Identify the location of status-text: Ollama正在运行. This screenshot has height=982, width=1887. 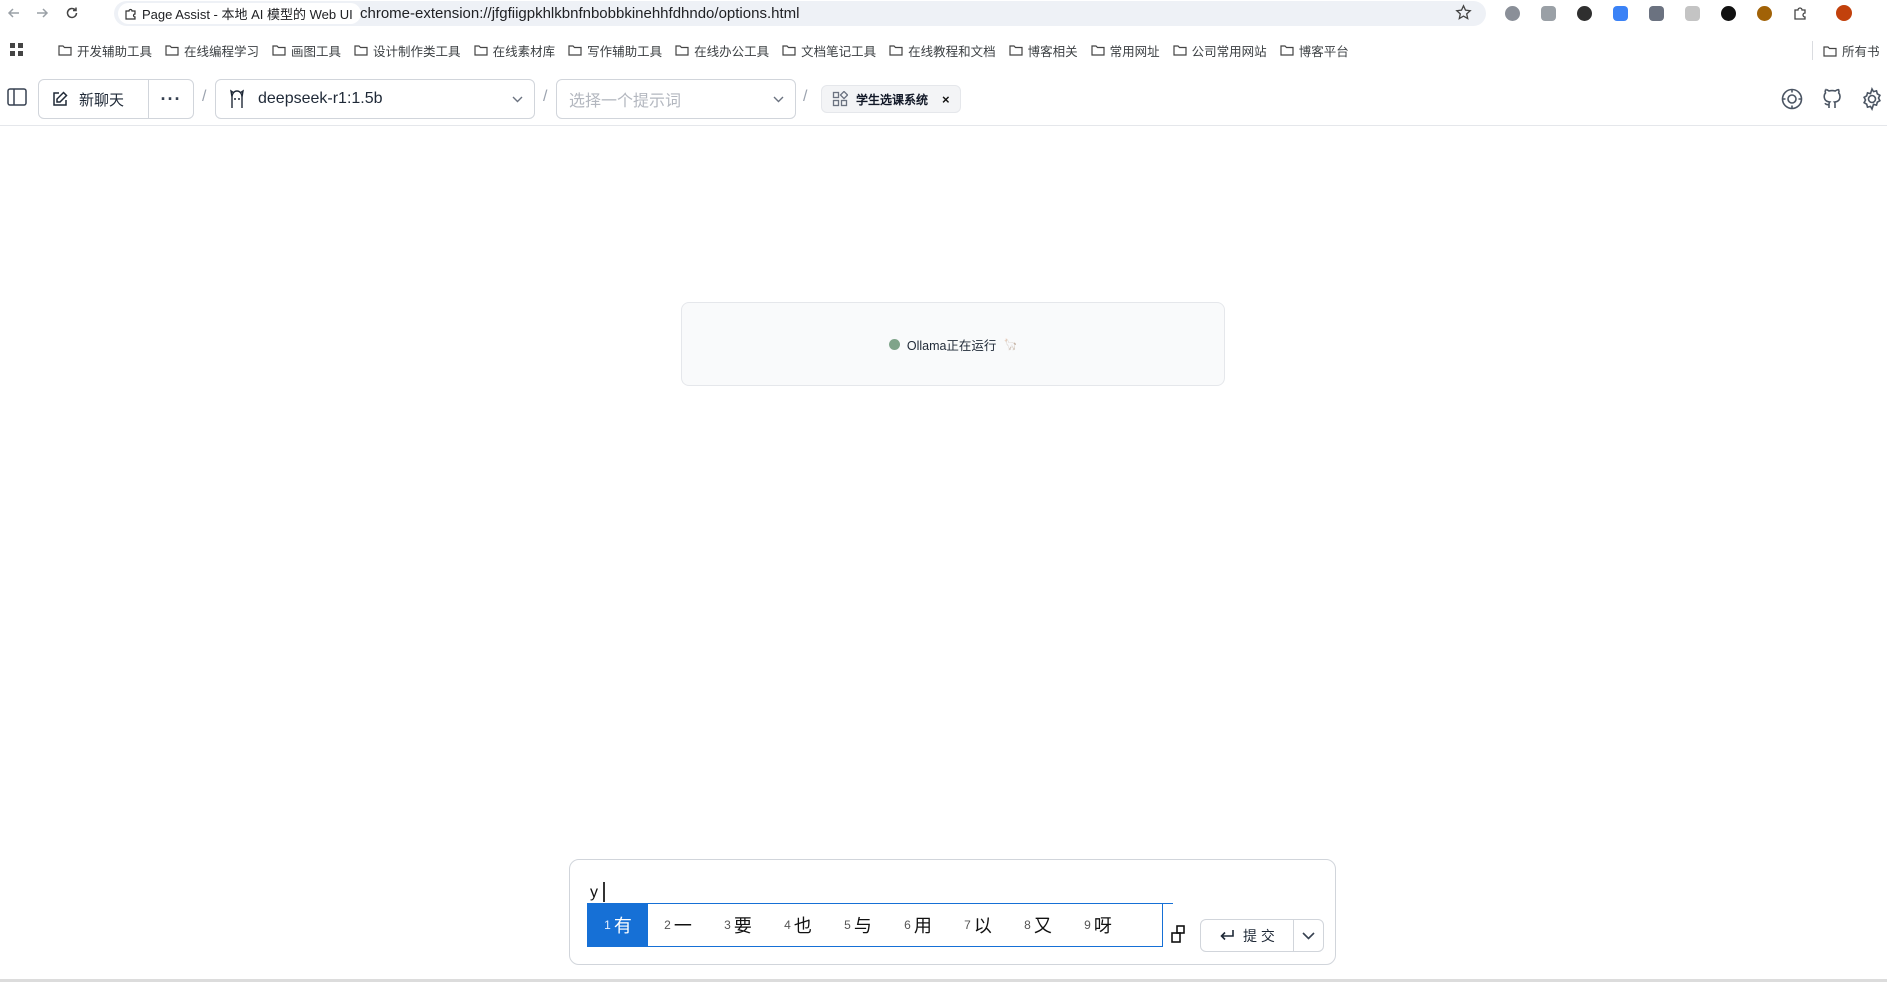
(951, 345).